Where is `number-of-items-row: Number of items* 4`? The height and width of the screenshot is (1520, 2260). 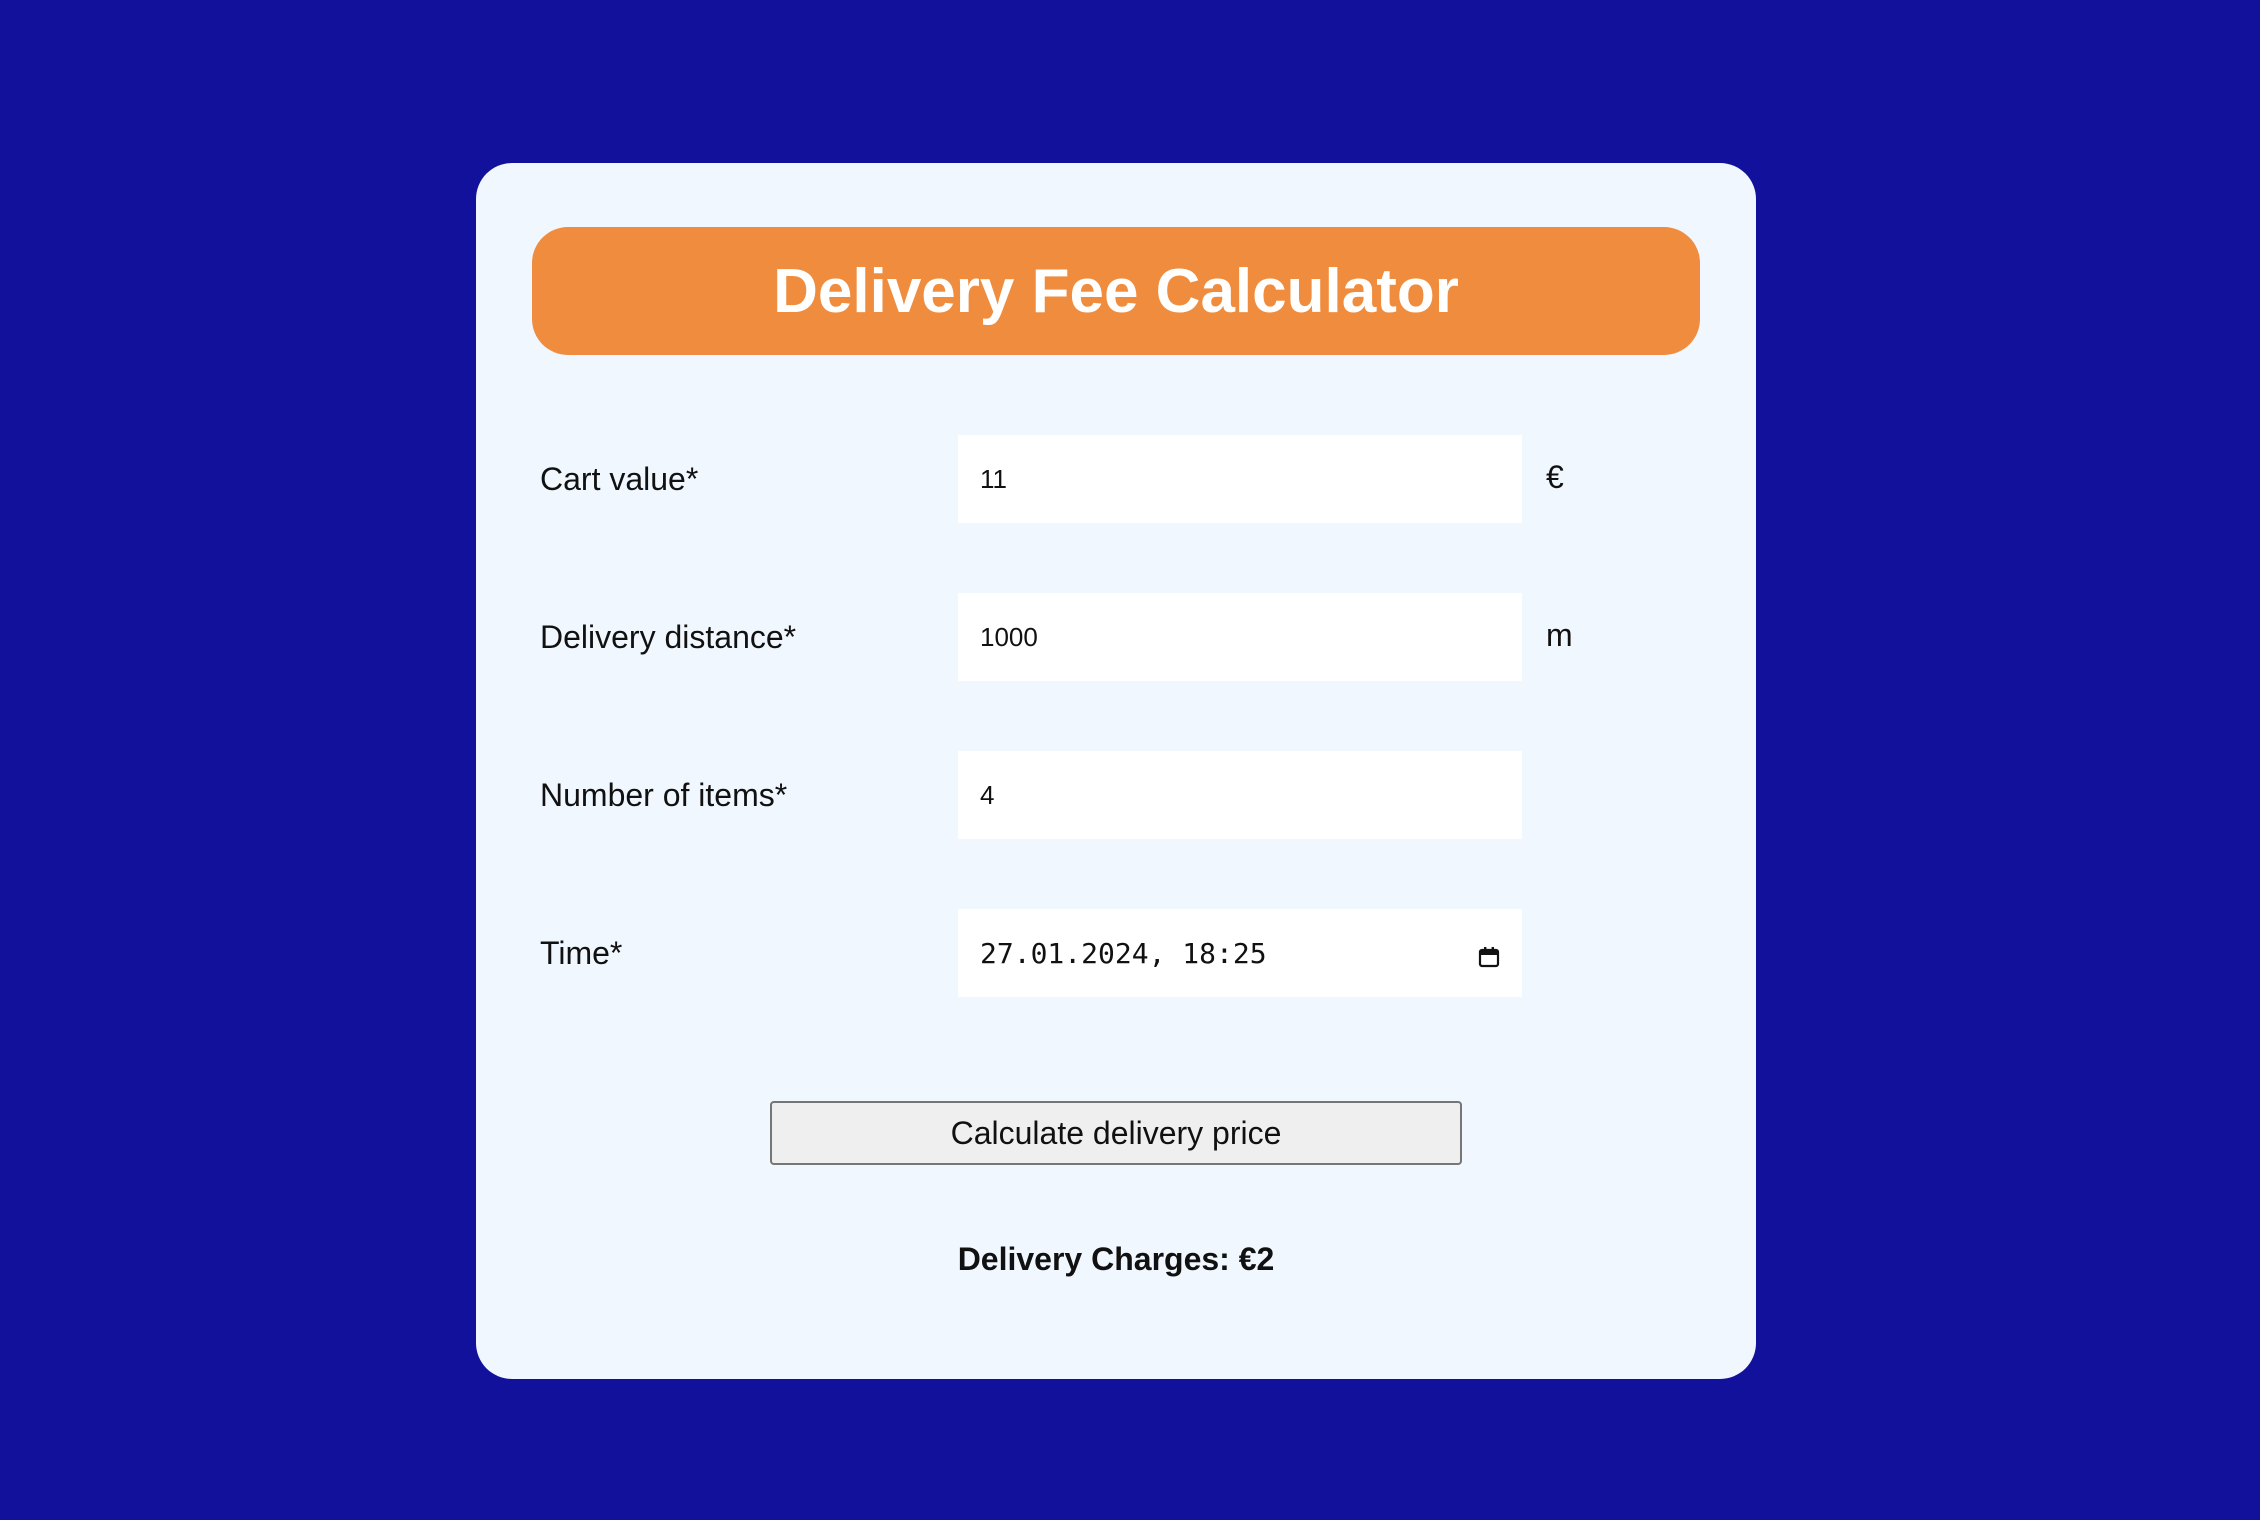
number-of-items-row: Number of items* 4 is located at coordinates (1116, 795).